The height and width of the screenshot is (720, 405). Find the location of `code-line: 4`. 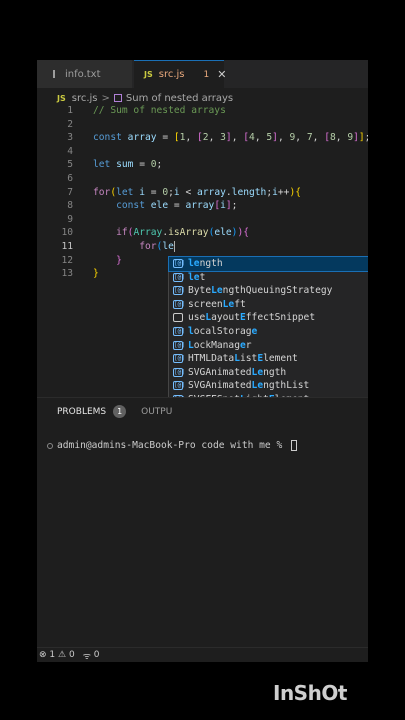

code-line: 4 is located at coordinates (202, 152).